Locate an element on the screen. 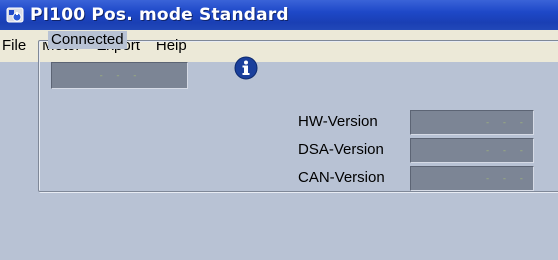  can-version-label: CAN-Version is located at coordinates (341, 177).